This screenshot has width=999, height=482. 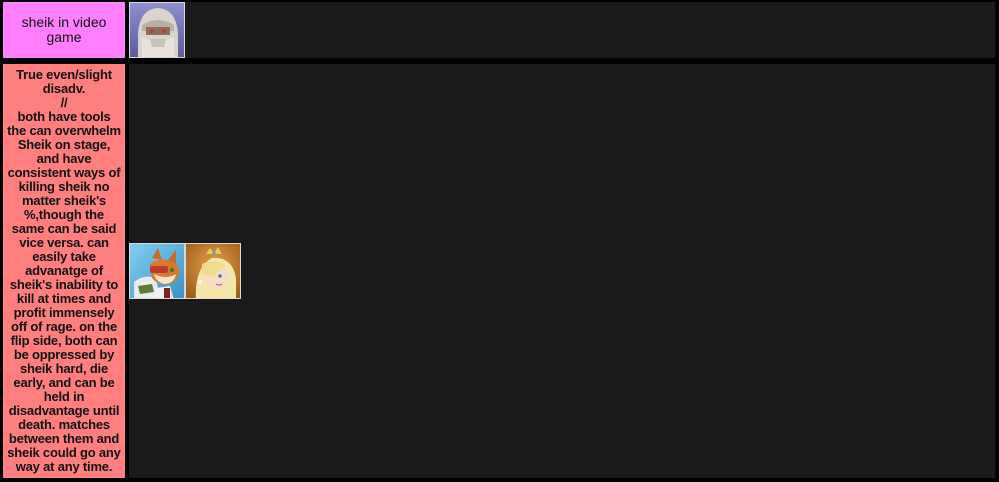 I want to click on header-row-label: sheik in video game, so click(x=64, y=30).